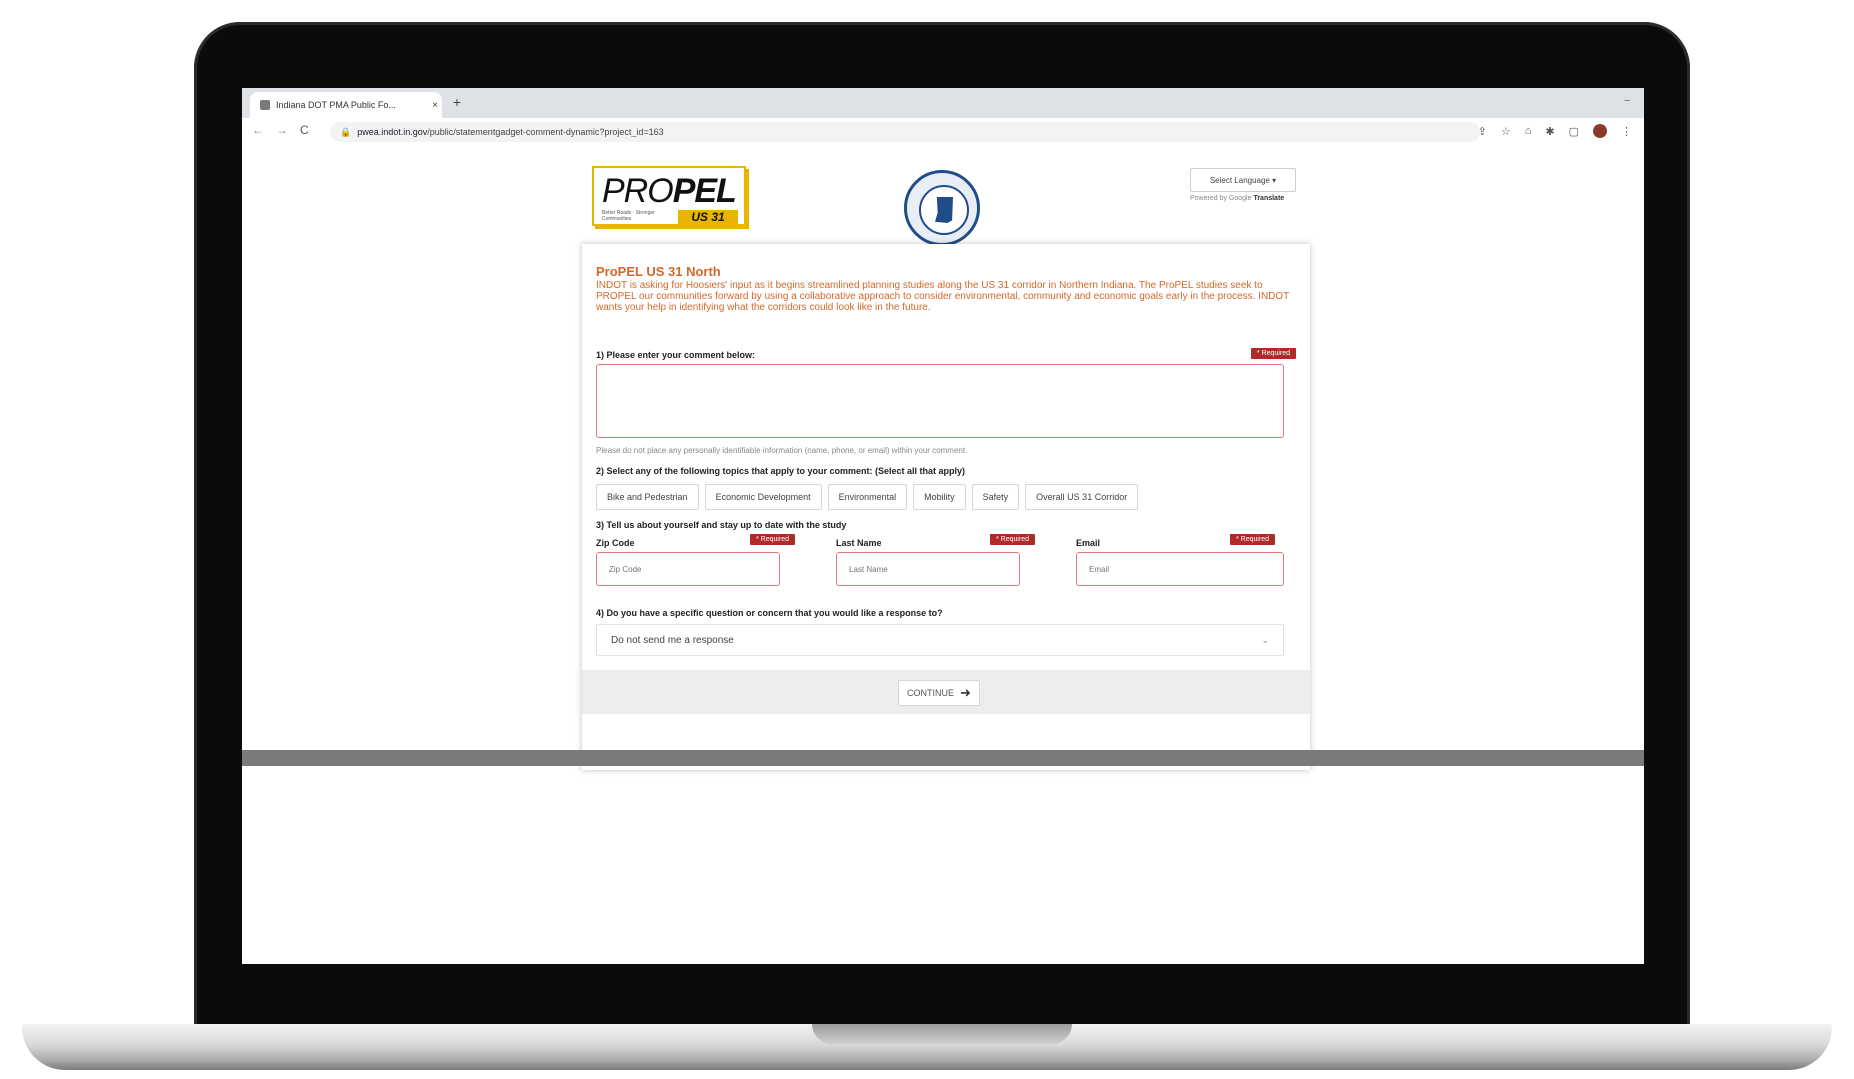 This screenshot has width=1854, height=1079. I want to click on seal-inner, so click(944, 210).